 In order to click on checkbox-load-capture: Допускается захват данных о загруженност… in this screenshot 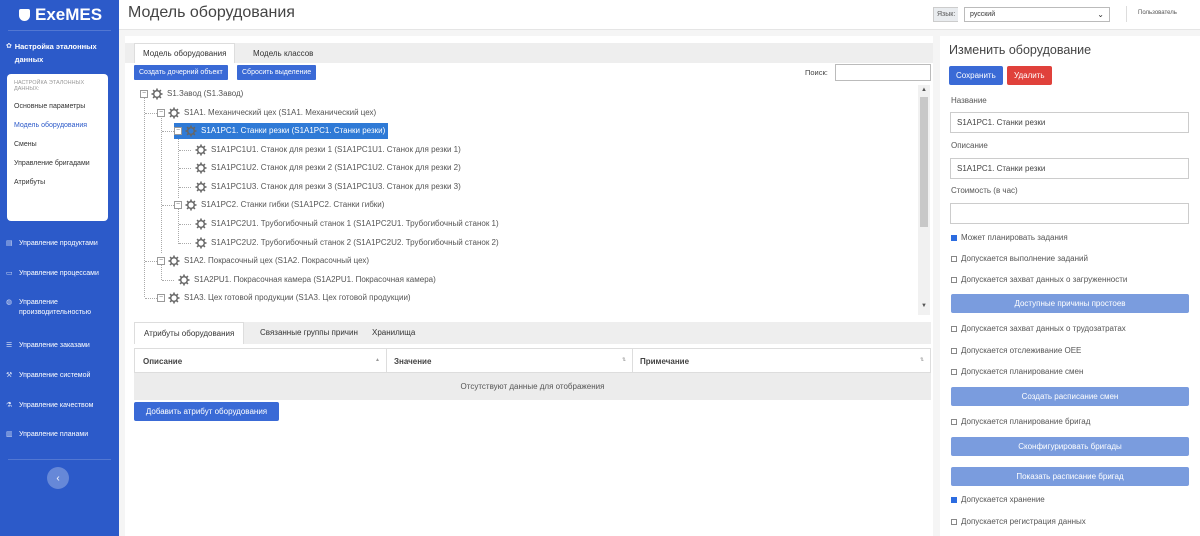, I will do `click(1039, 279)`.